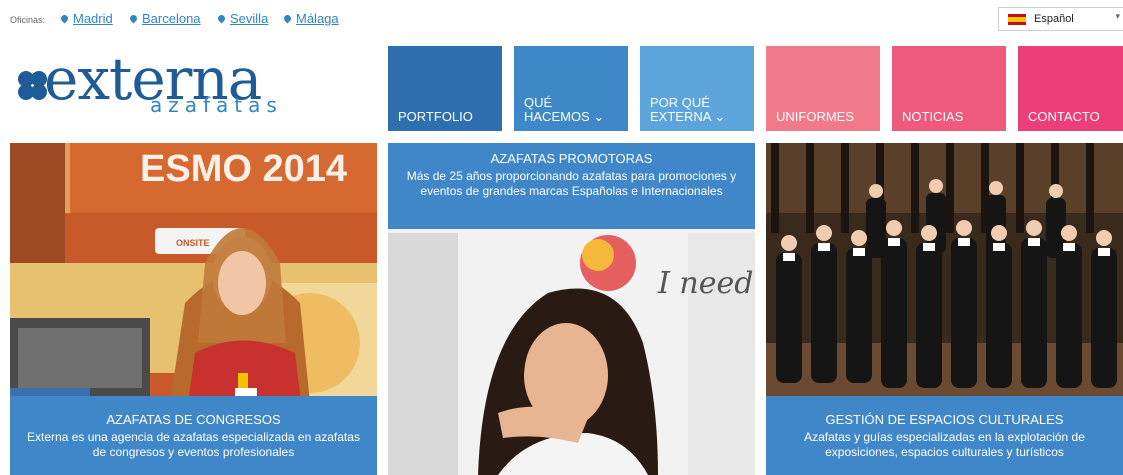 The image size is (1123, 475). I want to click on tile-title: GESTIÓN DE ESPACIOS CULTURALES, so click(944, 419).